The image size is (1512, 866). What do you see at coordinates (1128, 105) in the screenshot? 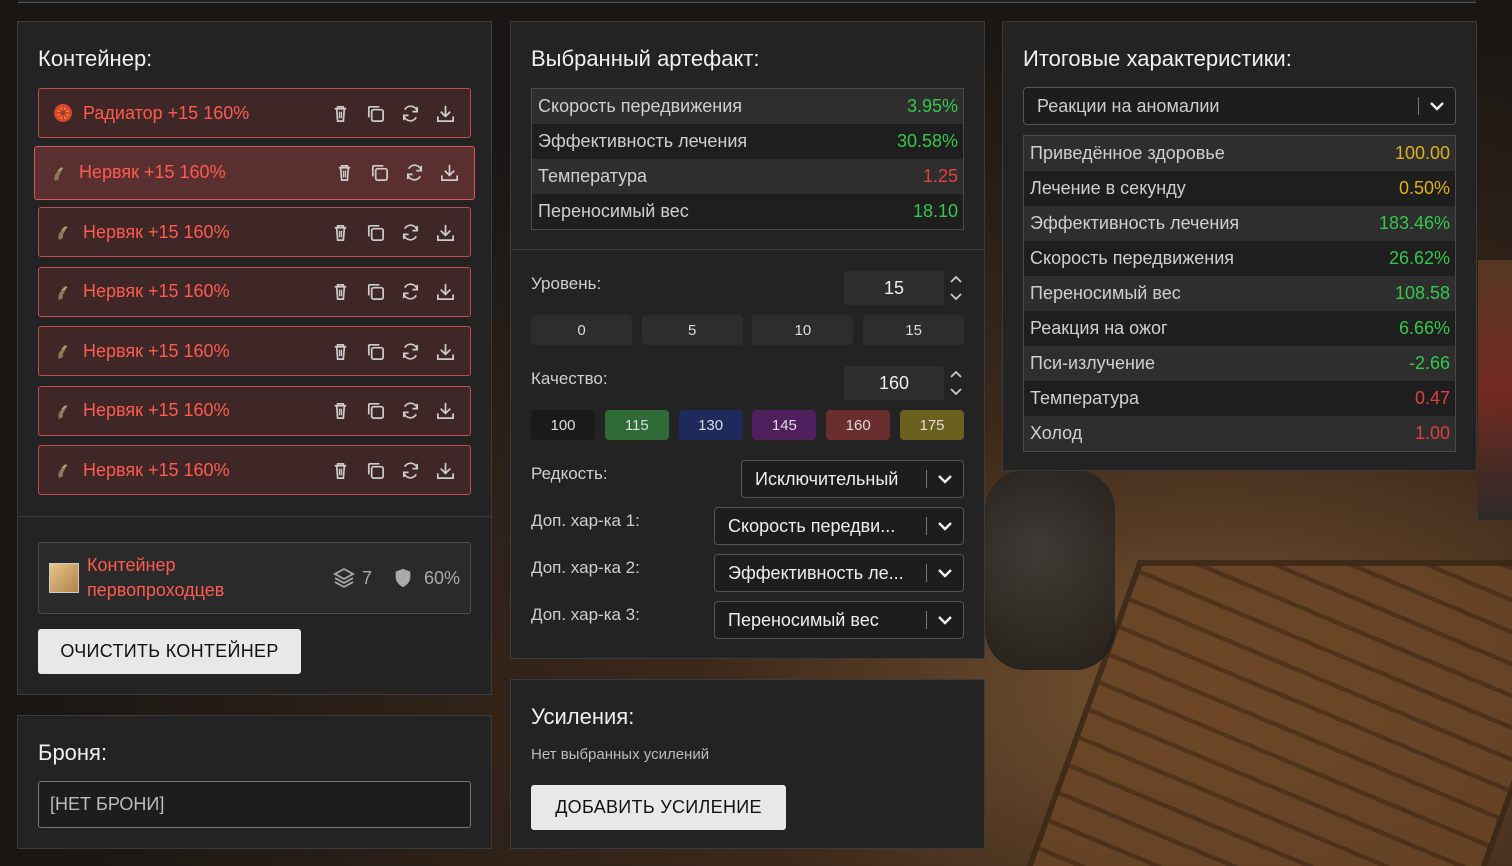
I see `totals-filter-value: Реакции на аномалии` at bounding box center [1128, 105].